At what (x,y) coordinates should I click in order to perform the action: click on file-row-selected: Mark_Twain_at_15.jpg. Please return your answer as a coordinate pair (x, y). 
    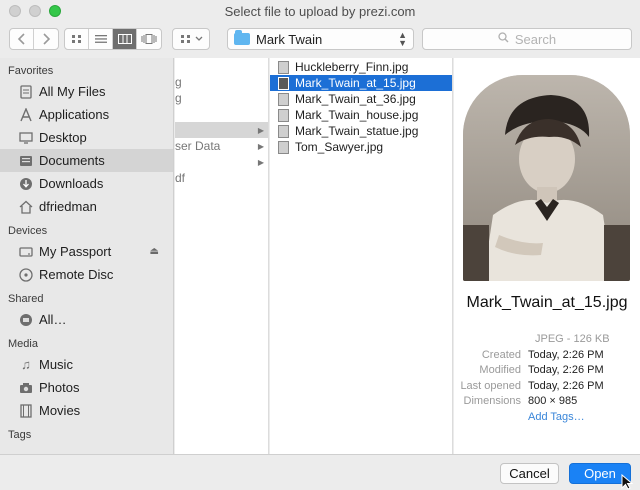
    Looking at the image, I should click on (361, 83).